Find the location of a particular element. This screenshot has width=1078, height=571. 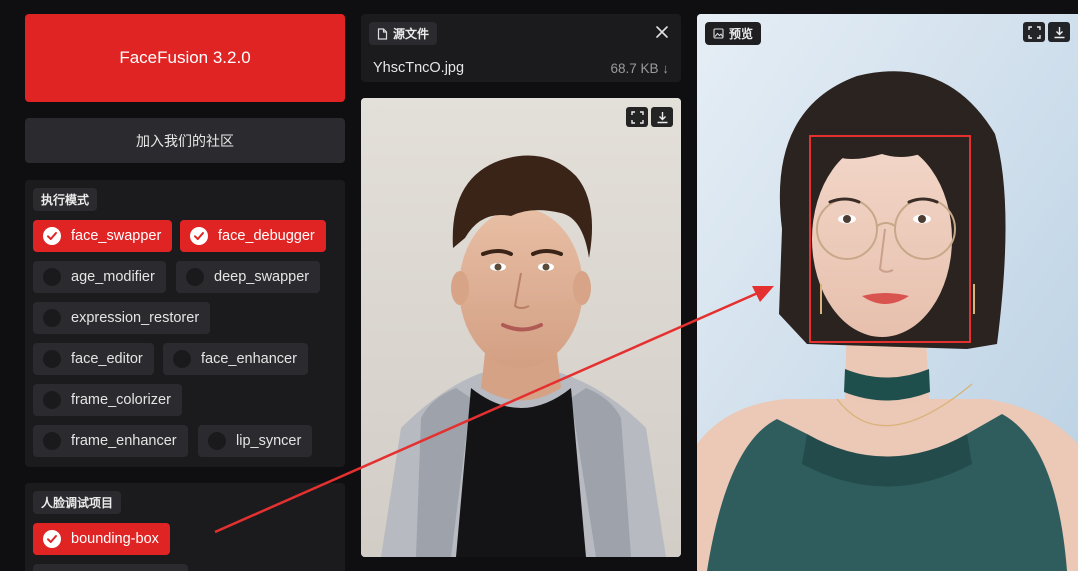

app-title-button: FaceFusion 3.2.0 is located at coordinates (185, 58).